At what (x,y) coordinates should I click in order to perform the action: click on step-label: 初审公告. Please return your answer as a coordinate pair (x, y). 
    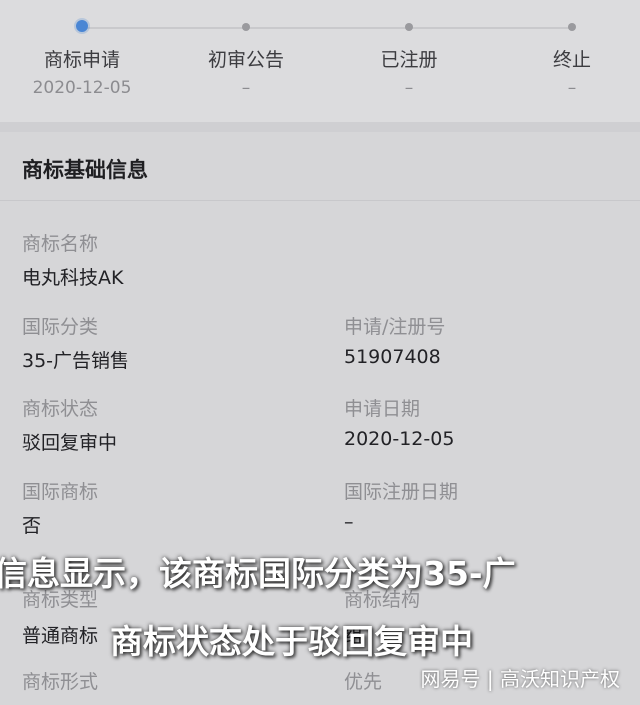
    Looking at the image, I should click on (245, 60).